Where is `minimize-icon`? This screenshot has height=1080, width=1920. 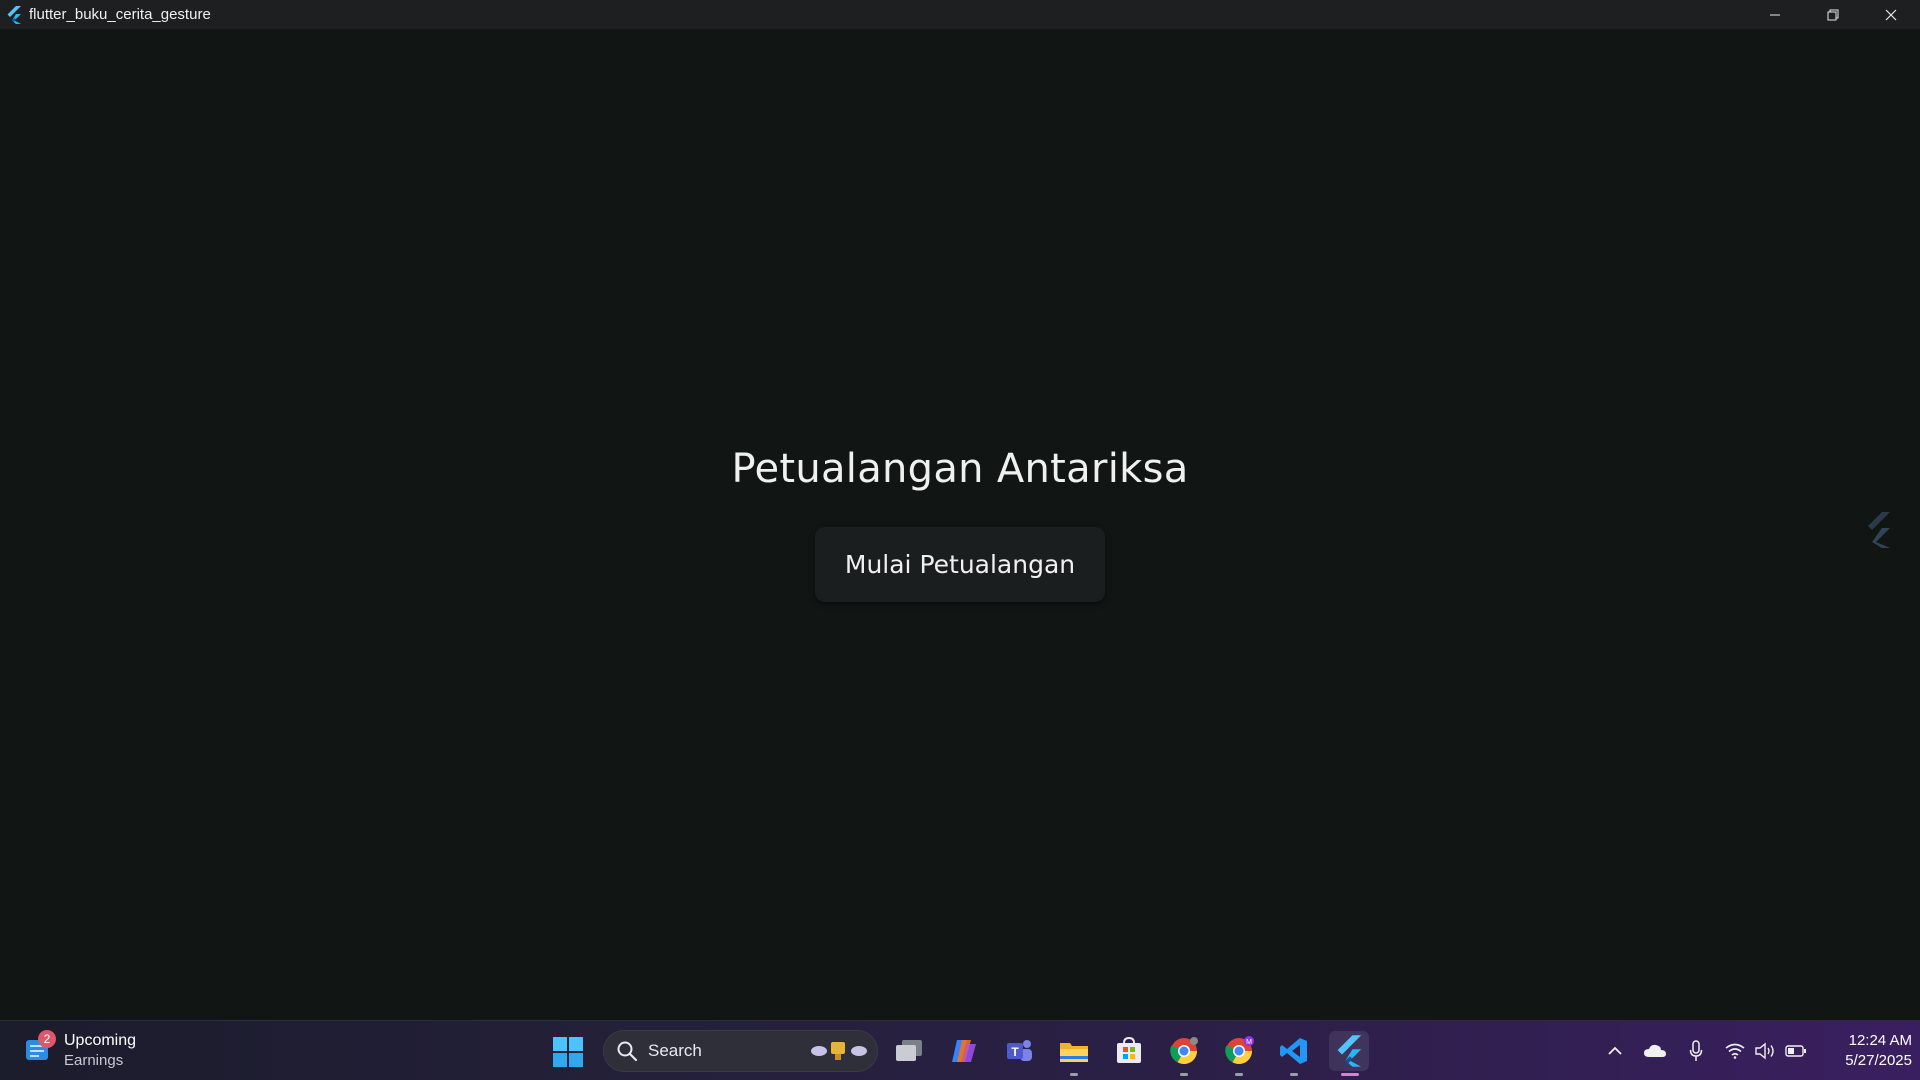
minimize-icon is located at coordinates (1775, 14).